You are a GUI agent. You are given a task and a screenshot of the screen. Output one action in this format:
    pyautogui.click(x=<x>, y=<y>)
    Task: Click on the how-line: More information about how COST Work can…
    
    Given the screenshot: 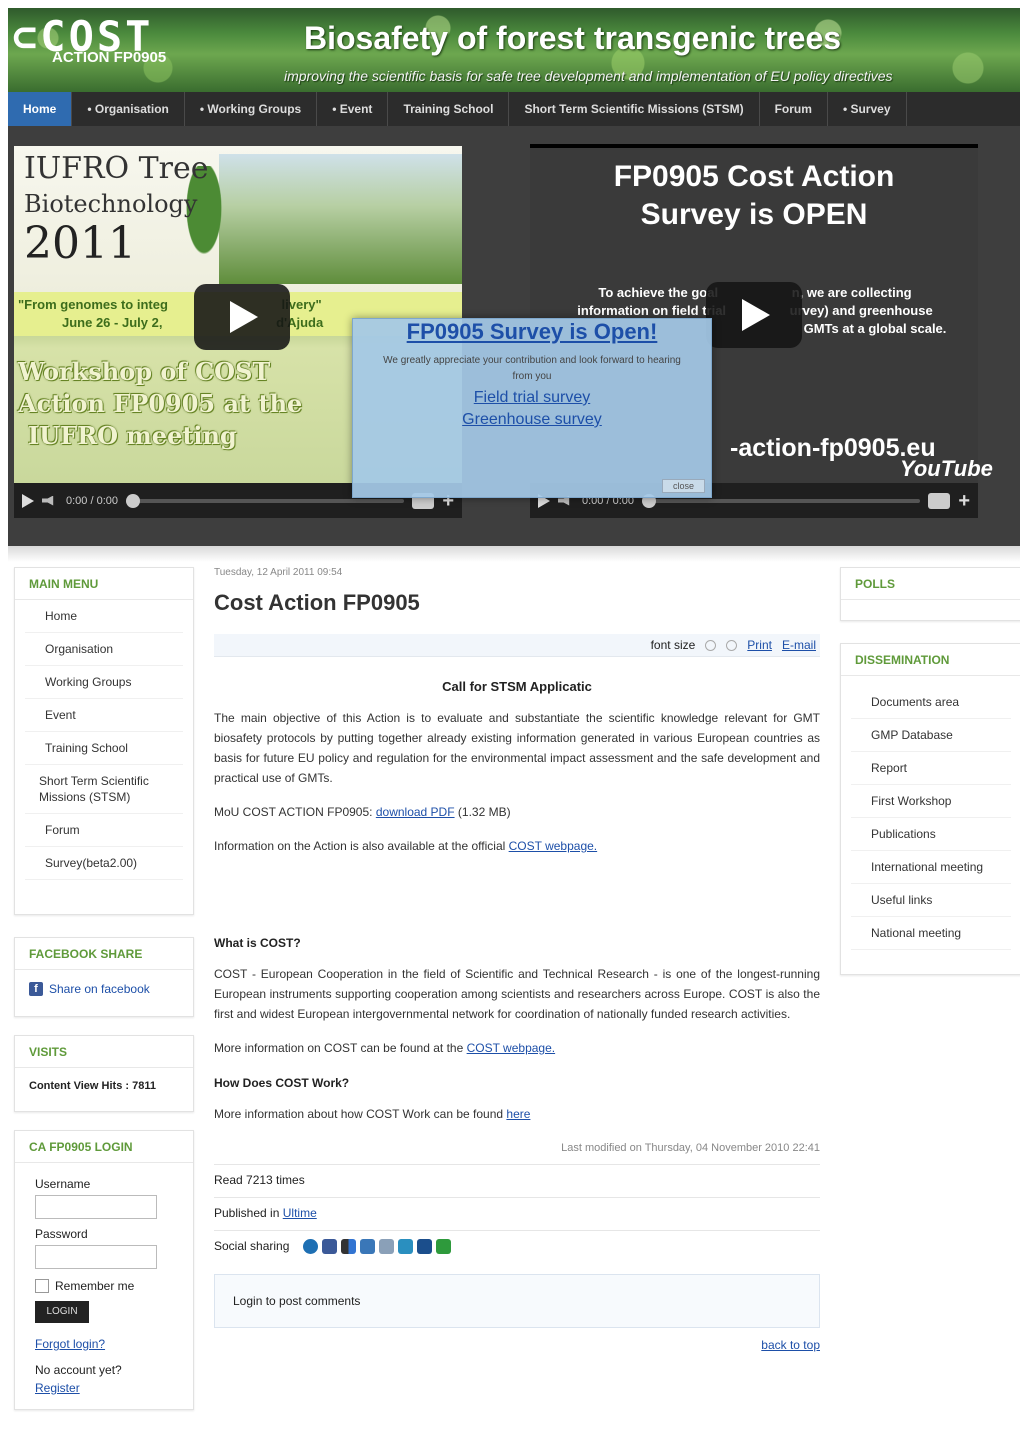 What is the action you would take?
    pyautogui.click(x=517, y=1114)
    